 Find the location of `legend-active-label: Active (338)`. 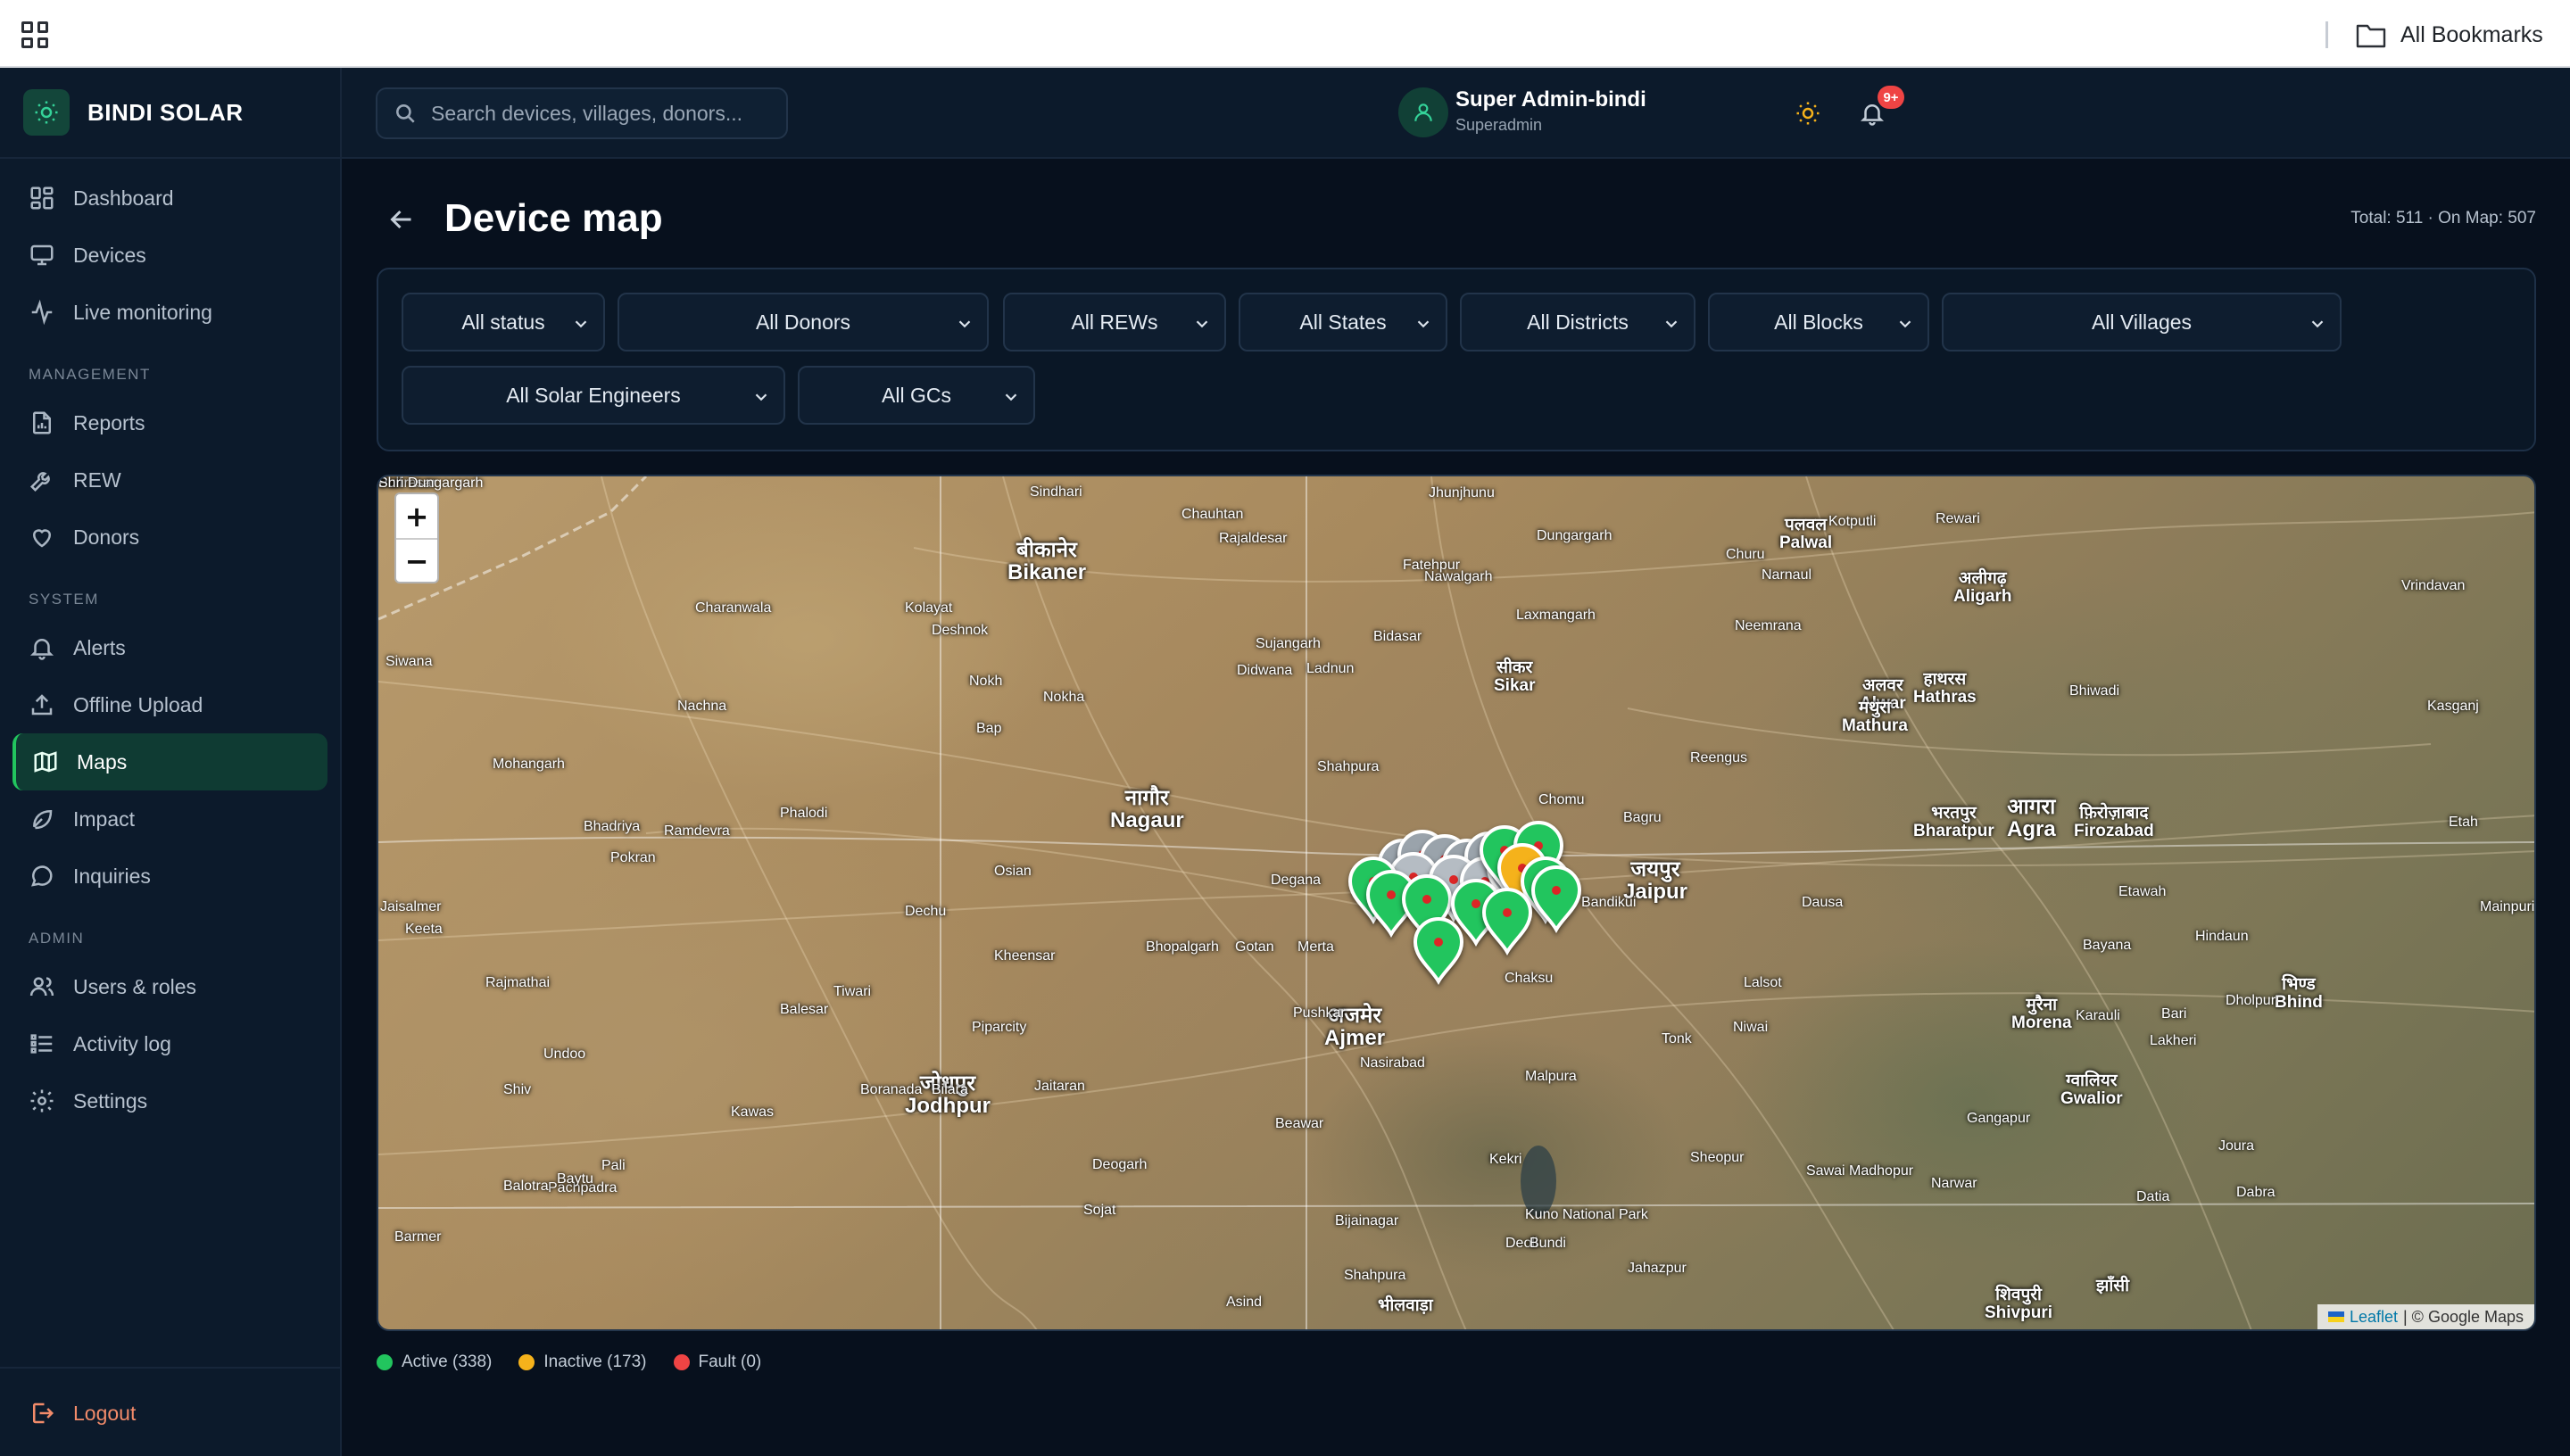

legend-active-label: Active (338) is located at coordinates (447, 1362).